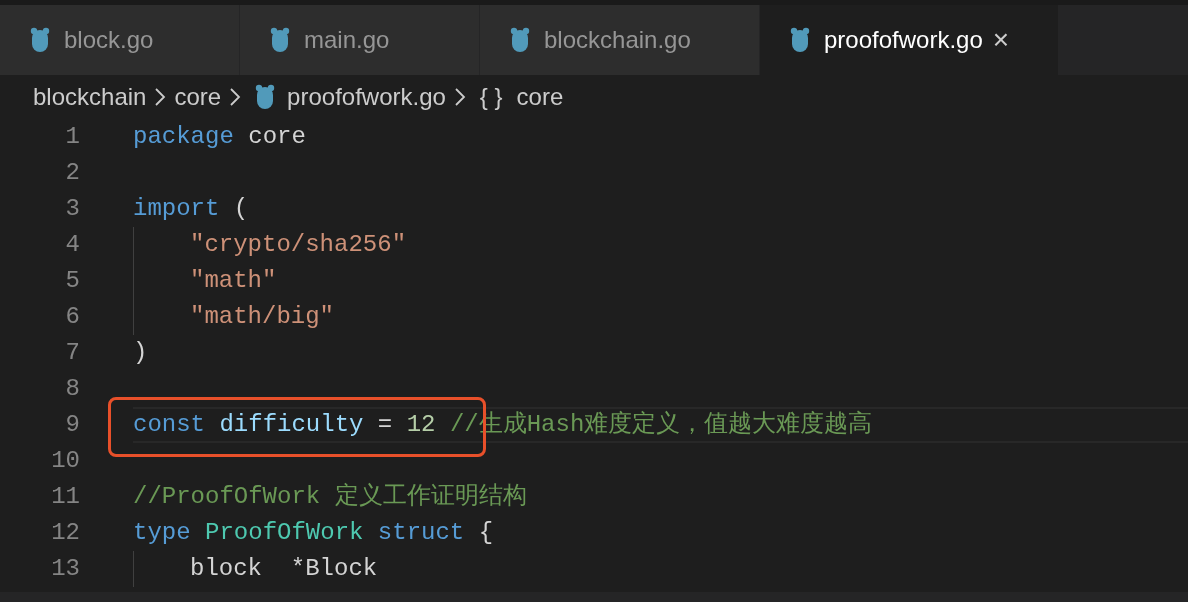 This screenshot has height=602, width=1188. What do you see at coordinates (65, 569) in the screenshot?
I see `line-number: 13` at bounding box center [65, 569].